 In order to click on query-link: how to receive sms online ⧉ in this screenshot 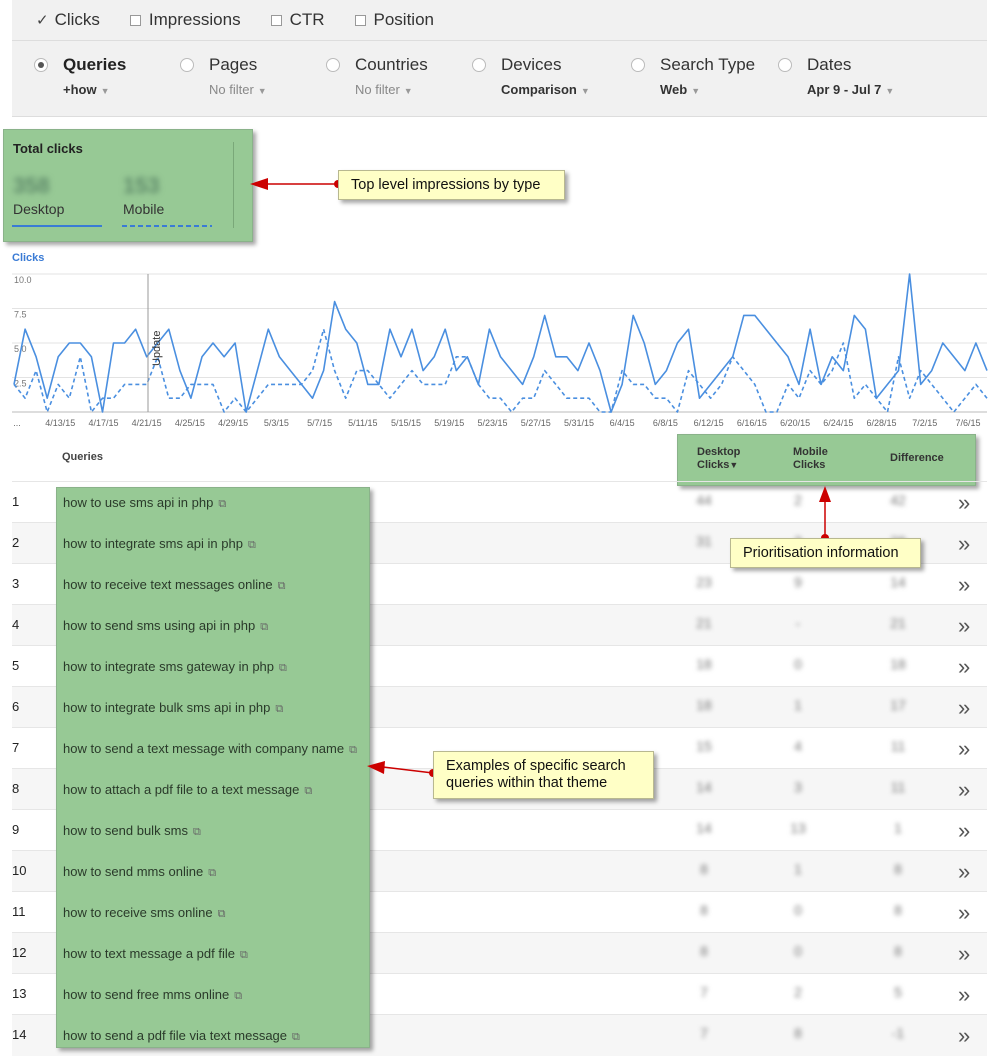, I will do `click(144, 913)`.